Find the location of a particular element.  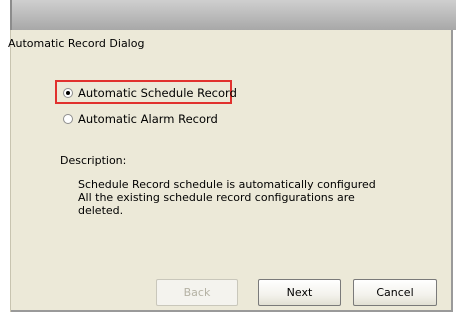

radio-unselected-icon is located at coordinates (68, 119).